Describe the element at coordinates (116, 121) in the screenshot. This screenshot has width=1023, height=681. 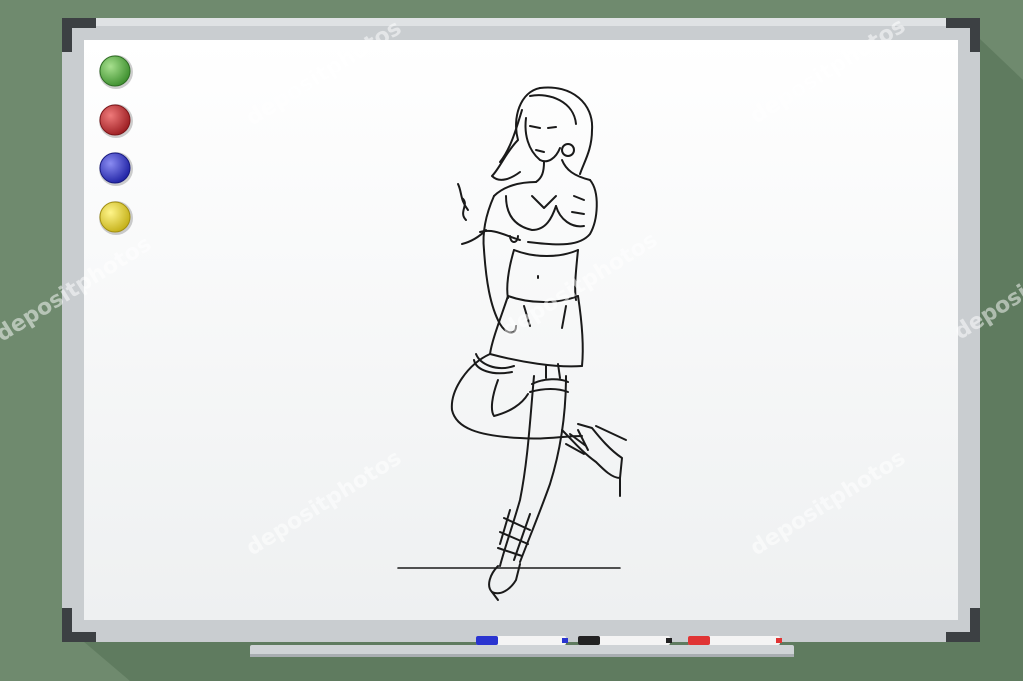
I see `magnet-red` at that location.